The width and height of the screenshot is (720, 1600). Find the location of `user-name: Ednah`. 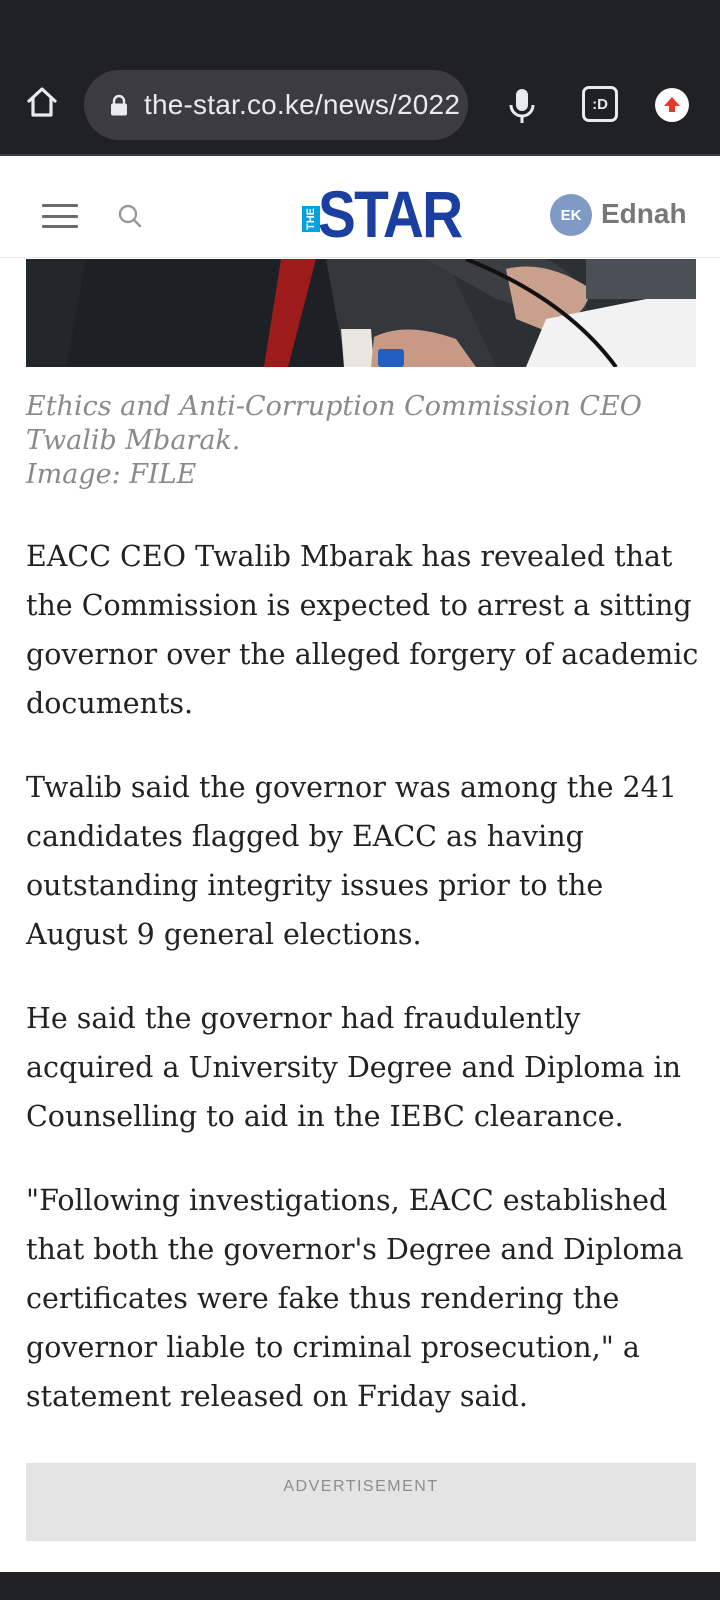

user-name: Ednah is located at coordinates (644, 214).